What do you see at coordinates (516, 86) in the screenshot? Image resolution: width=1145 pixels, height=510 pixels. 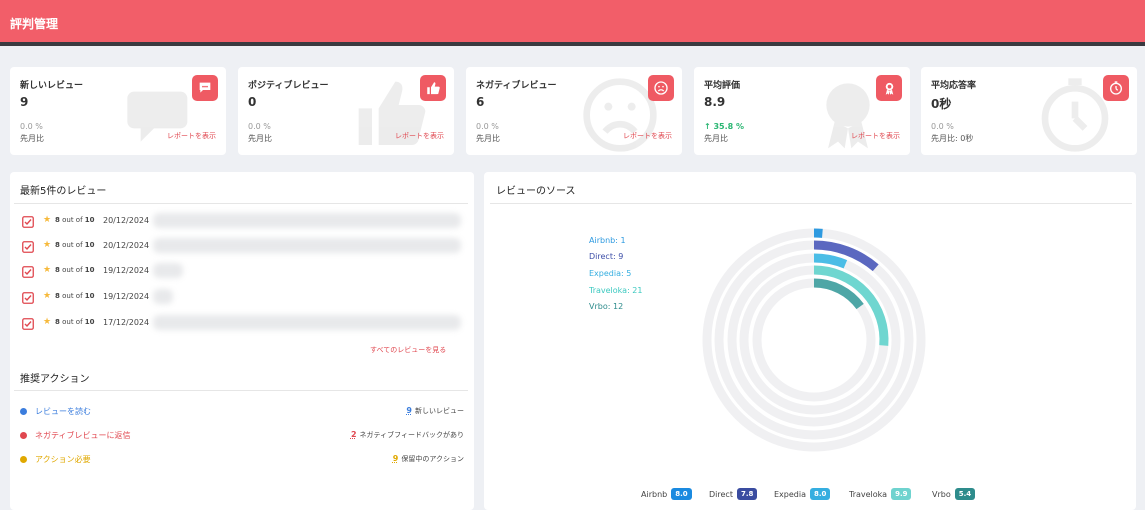 I see `card-label: ネガティブレビュー` at bounding box center [516, 86].